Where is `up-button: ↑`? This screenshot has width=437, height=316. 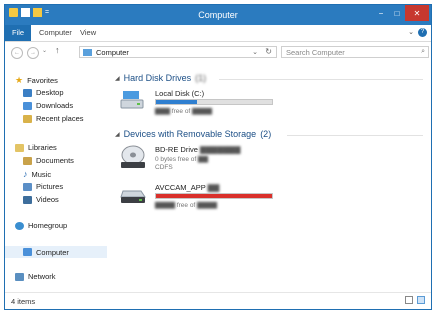 up-button: ↑ is located at coordinates (57, 50).